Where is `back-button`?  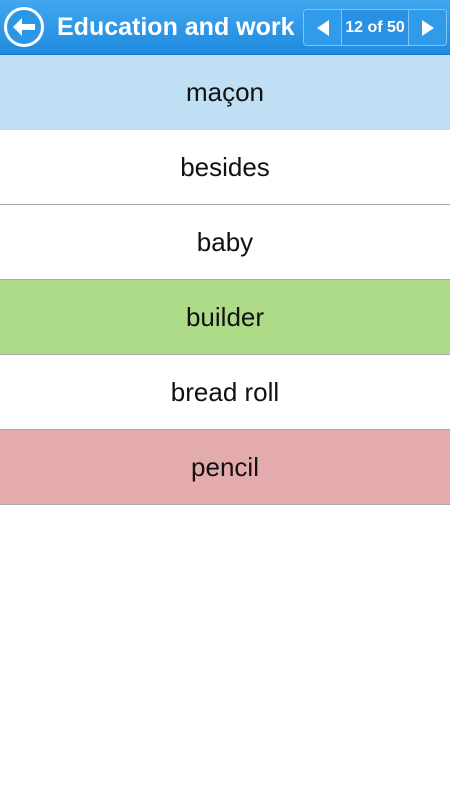 back-button is located at coordinates (24, 27).